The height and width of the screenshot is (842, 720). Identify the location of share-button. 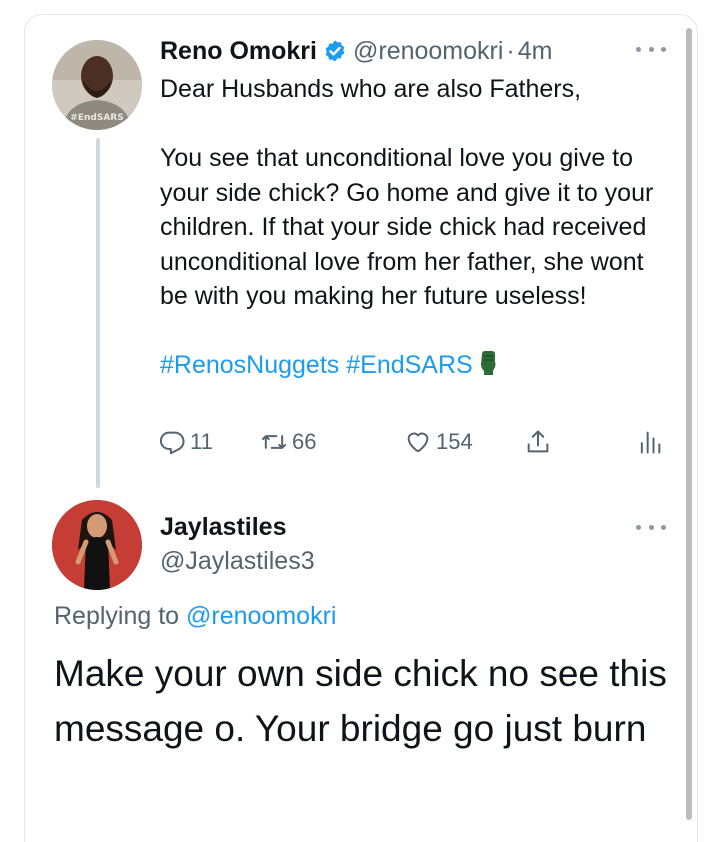
(538, 442).